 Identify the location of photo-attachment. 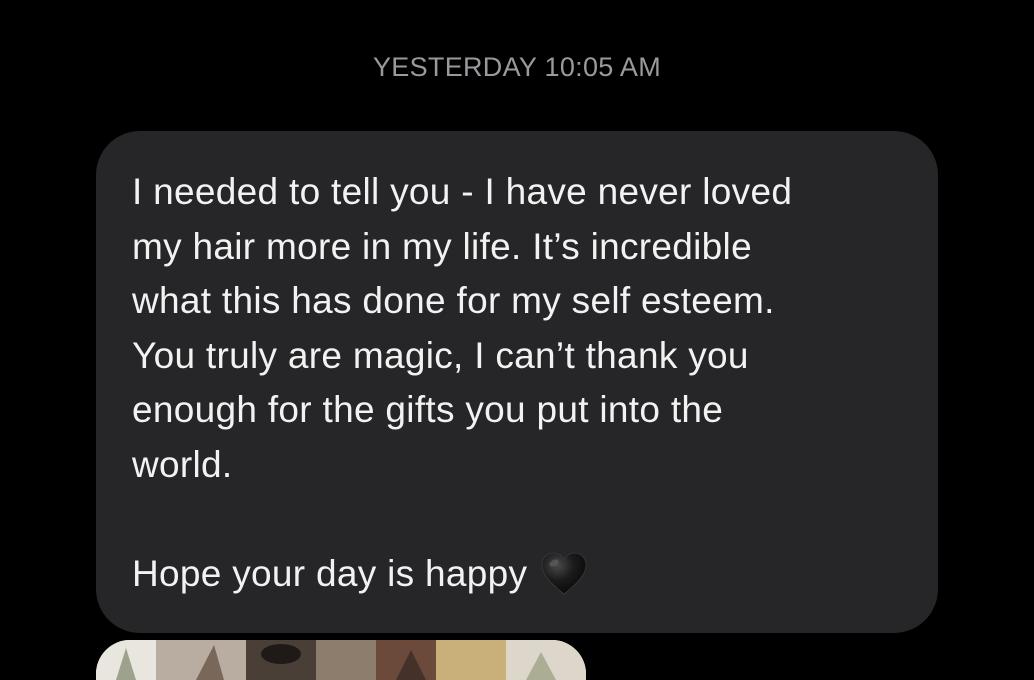
(341, 660).